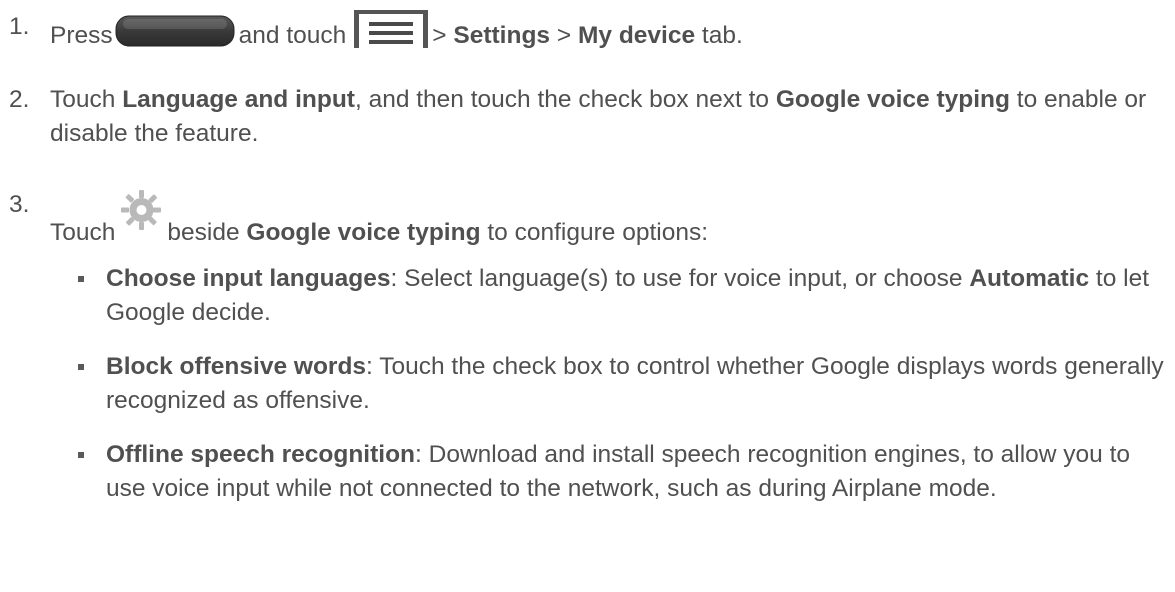 The height and width of the screenshot is (592, 1175). Describe the element at coordinates (502, 35) in the screenshot. I see `settings-label: Settings` at that location.